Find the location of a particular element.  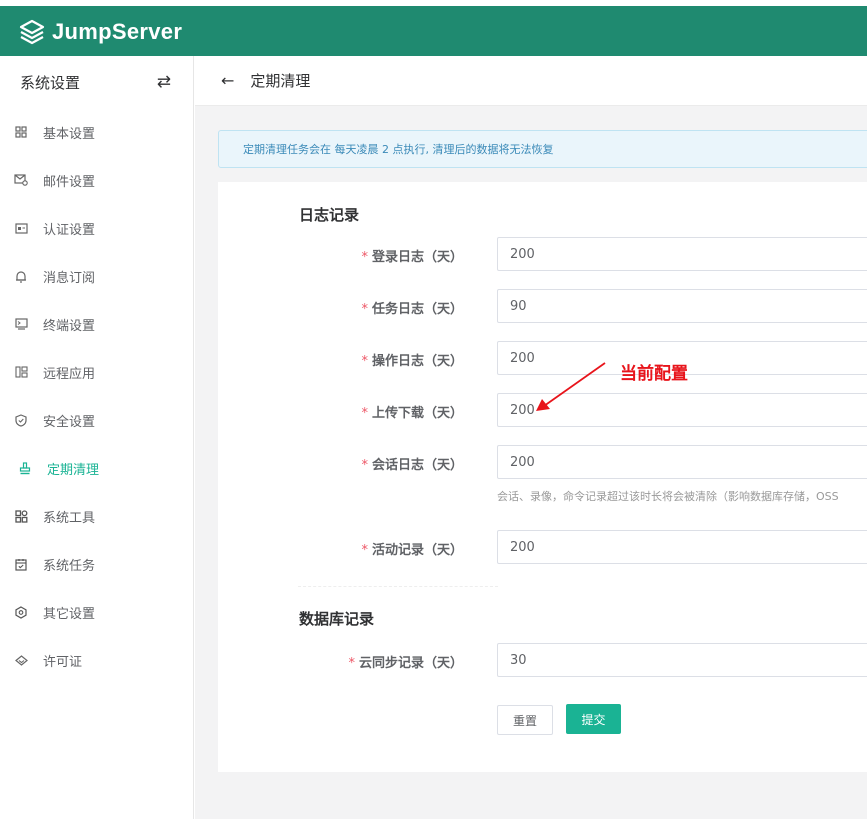

form-row-task-log: * 任务日志（天） is located at coordinates (542, 307).